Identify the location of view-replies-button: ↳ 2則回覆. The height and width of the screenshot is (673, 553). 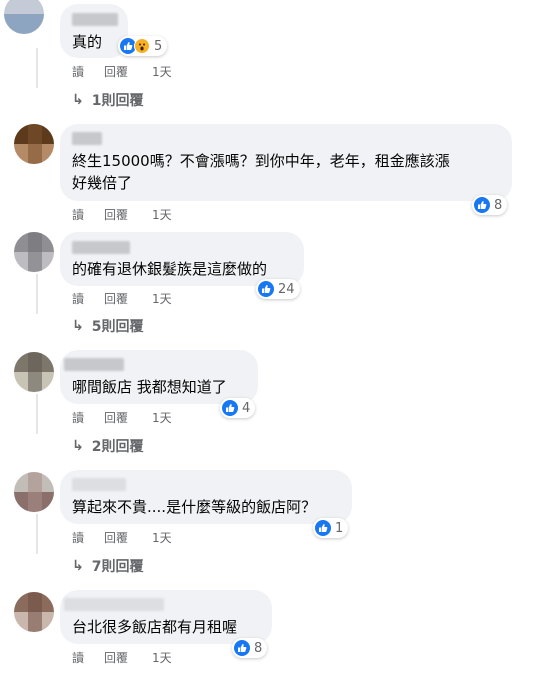
(107, 446).